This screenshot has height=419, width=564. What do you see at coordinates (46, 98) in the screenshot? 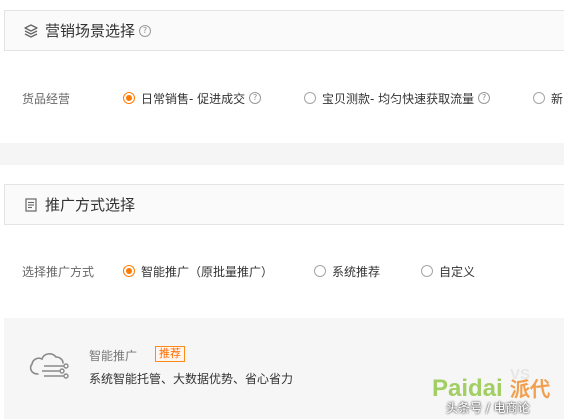
I see `goods-operation-label: 货品经营` at bounding box center [46, 98].